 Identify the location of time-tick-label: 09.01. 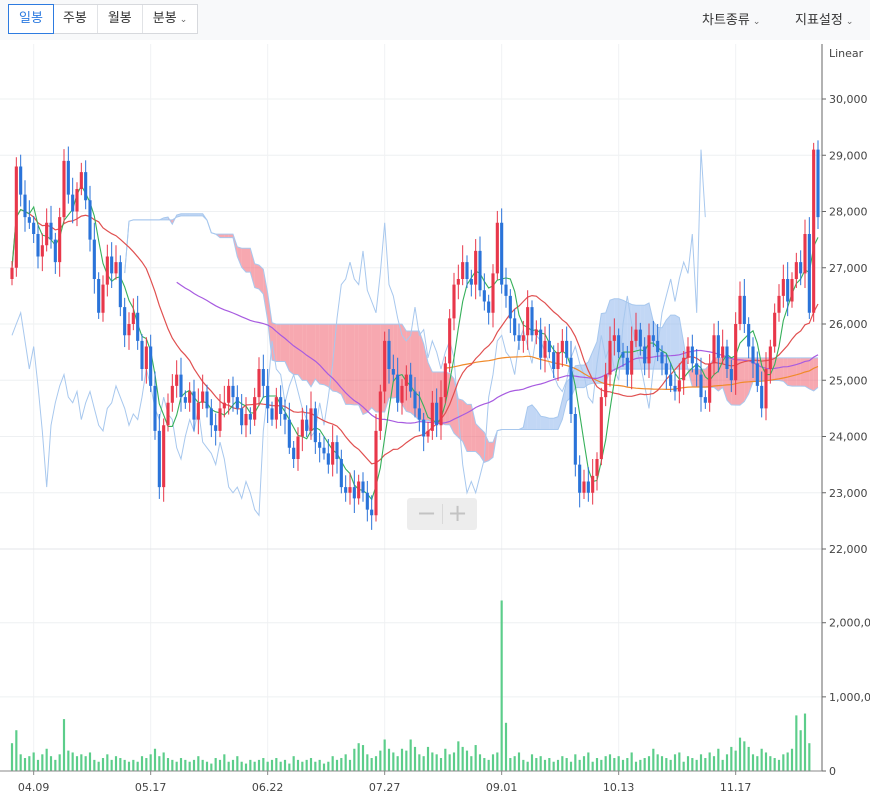
(502, 787).